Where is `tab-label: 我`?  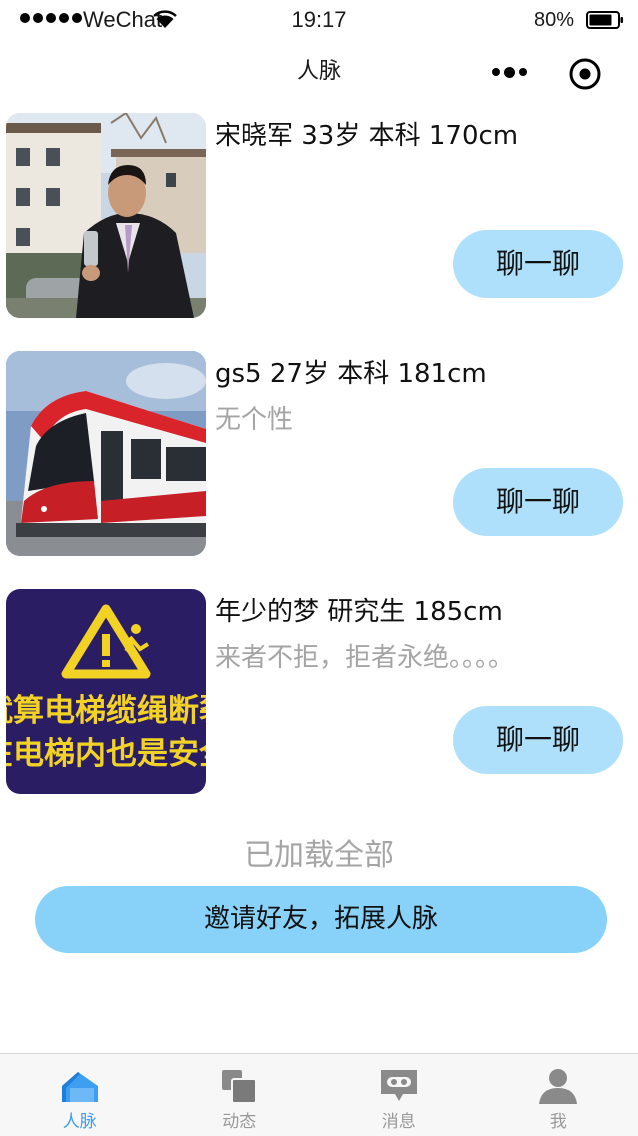
tab-label: 我 is located at coordinates (558, 1122).